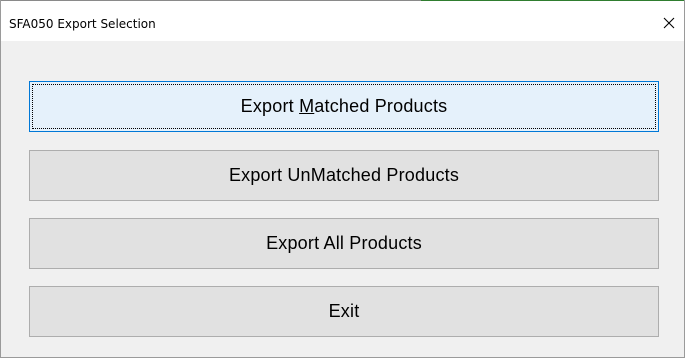 The height and width of the screenshot is (358, 685). I want to click on export-matched-prefix: Export, so click(270, 106).